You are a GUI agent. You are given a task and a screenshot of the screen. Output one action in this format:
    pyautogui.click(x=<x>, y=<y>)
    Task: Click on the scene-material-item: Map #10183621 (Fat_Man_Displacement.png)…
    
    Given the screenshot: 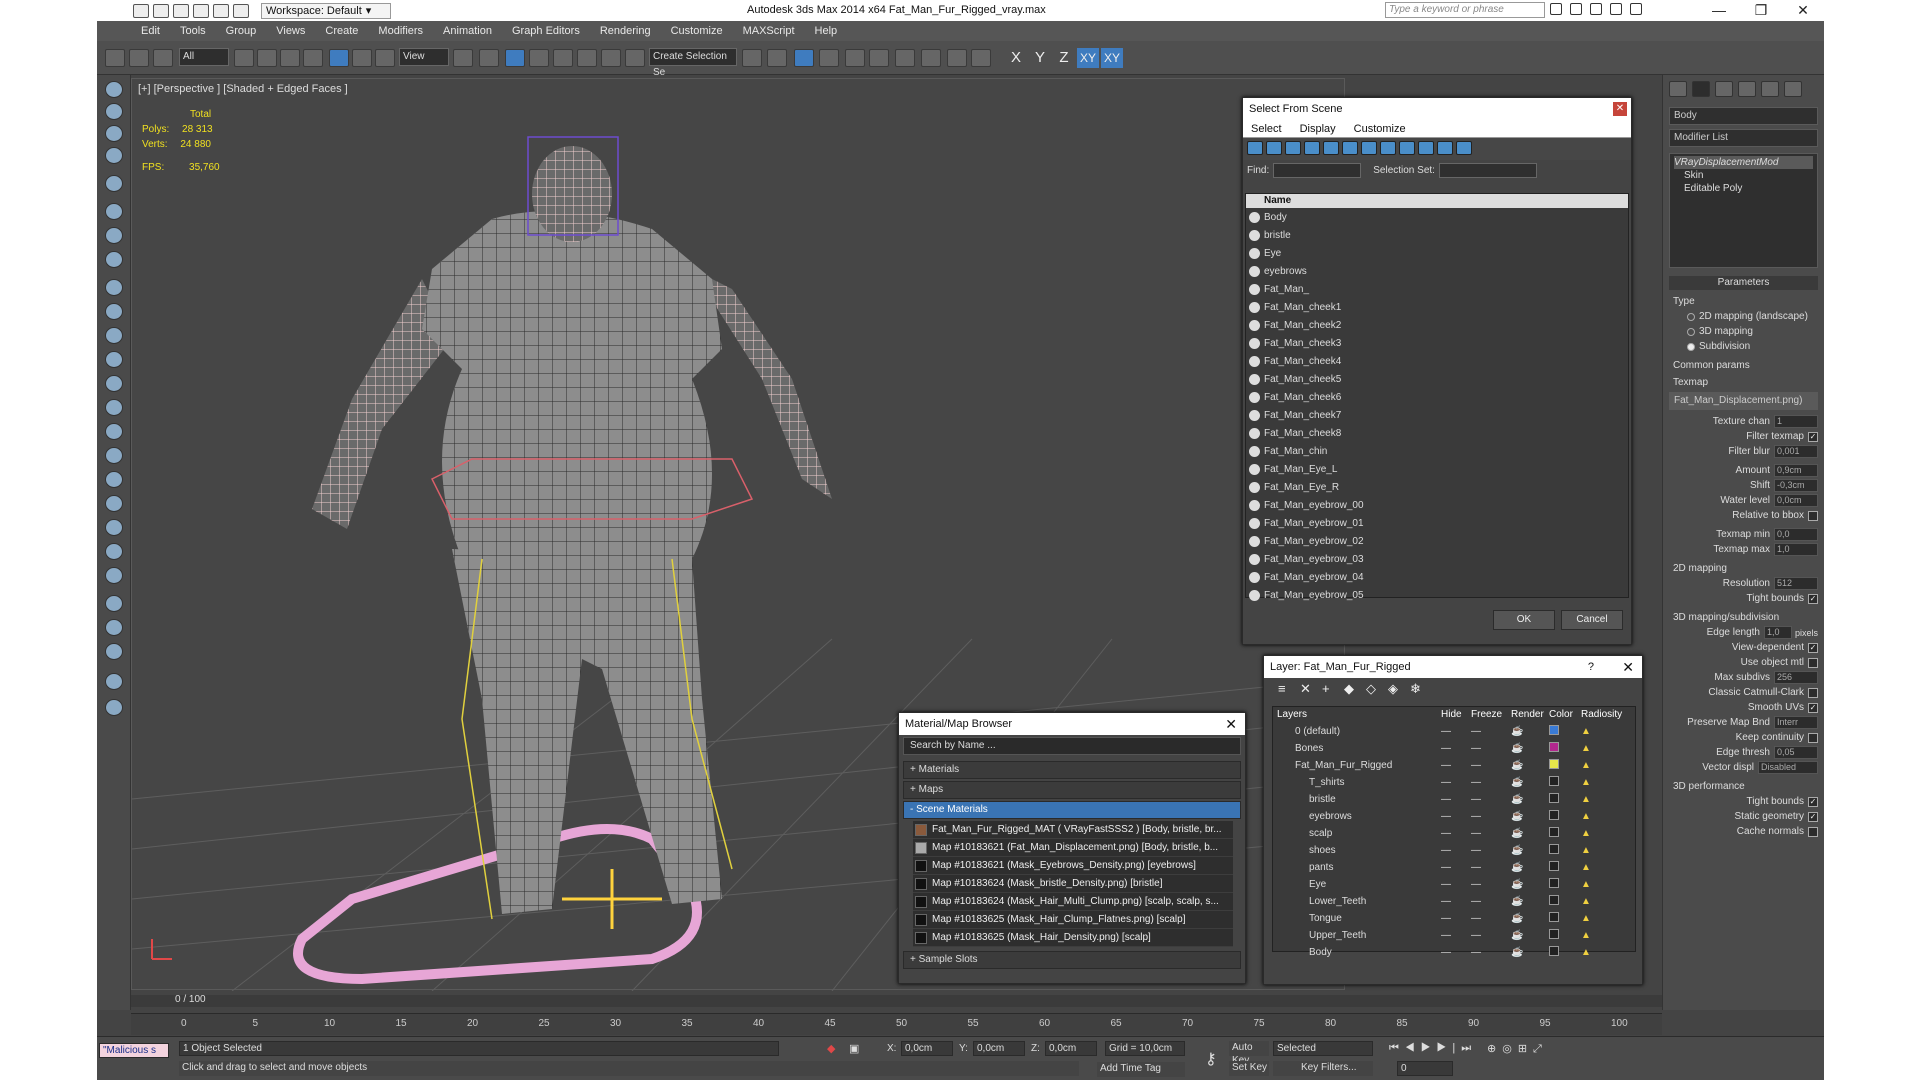 What is the action you would take?
    pyautogui.click(x=1073, y=848)
    